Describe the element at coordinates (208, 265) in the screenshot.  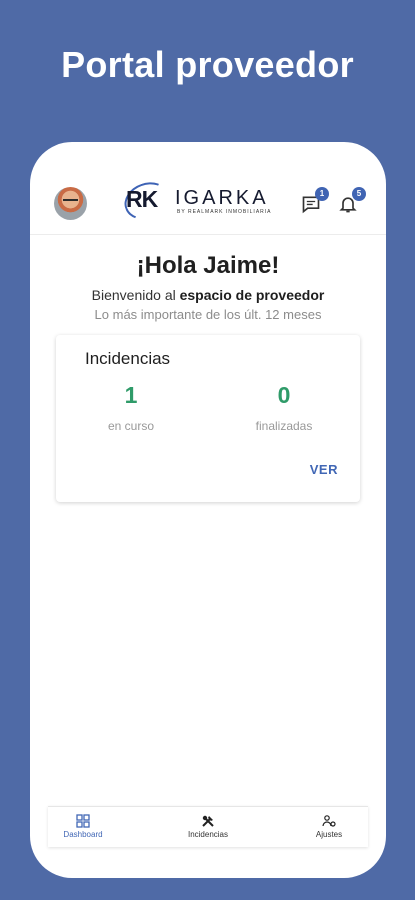
I see `greeting-title: ¡Hola Jaime!` at that location.